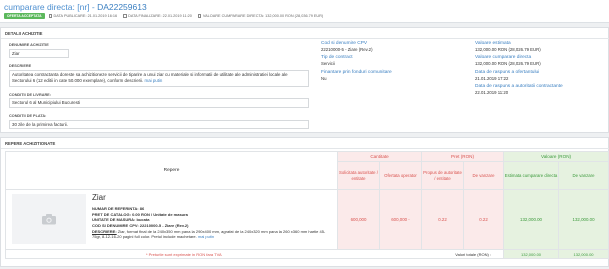 The width and height of the screenshot is (609, 269). I want to click on camera-icon, so click(49, 219).